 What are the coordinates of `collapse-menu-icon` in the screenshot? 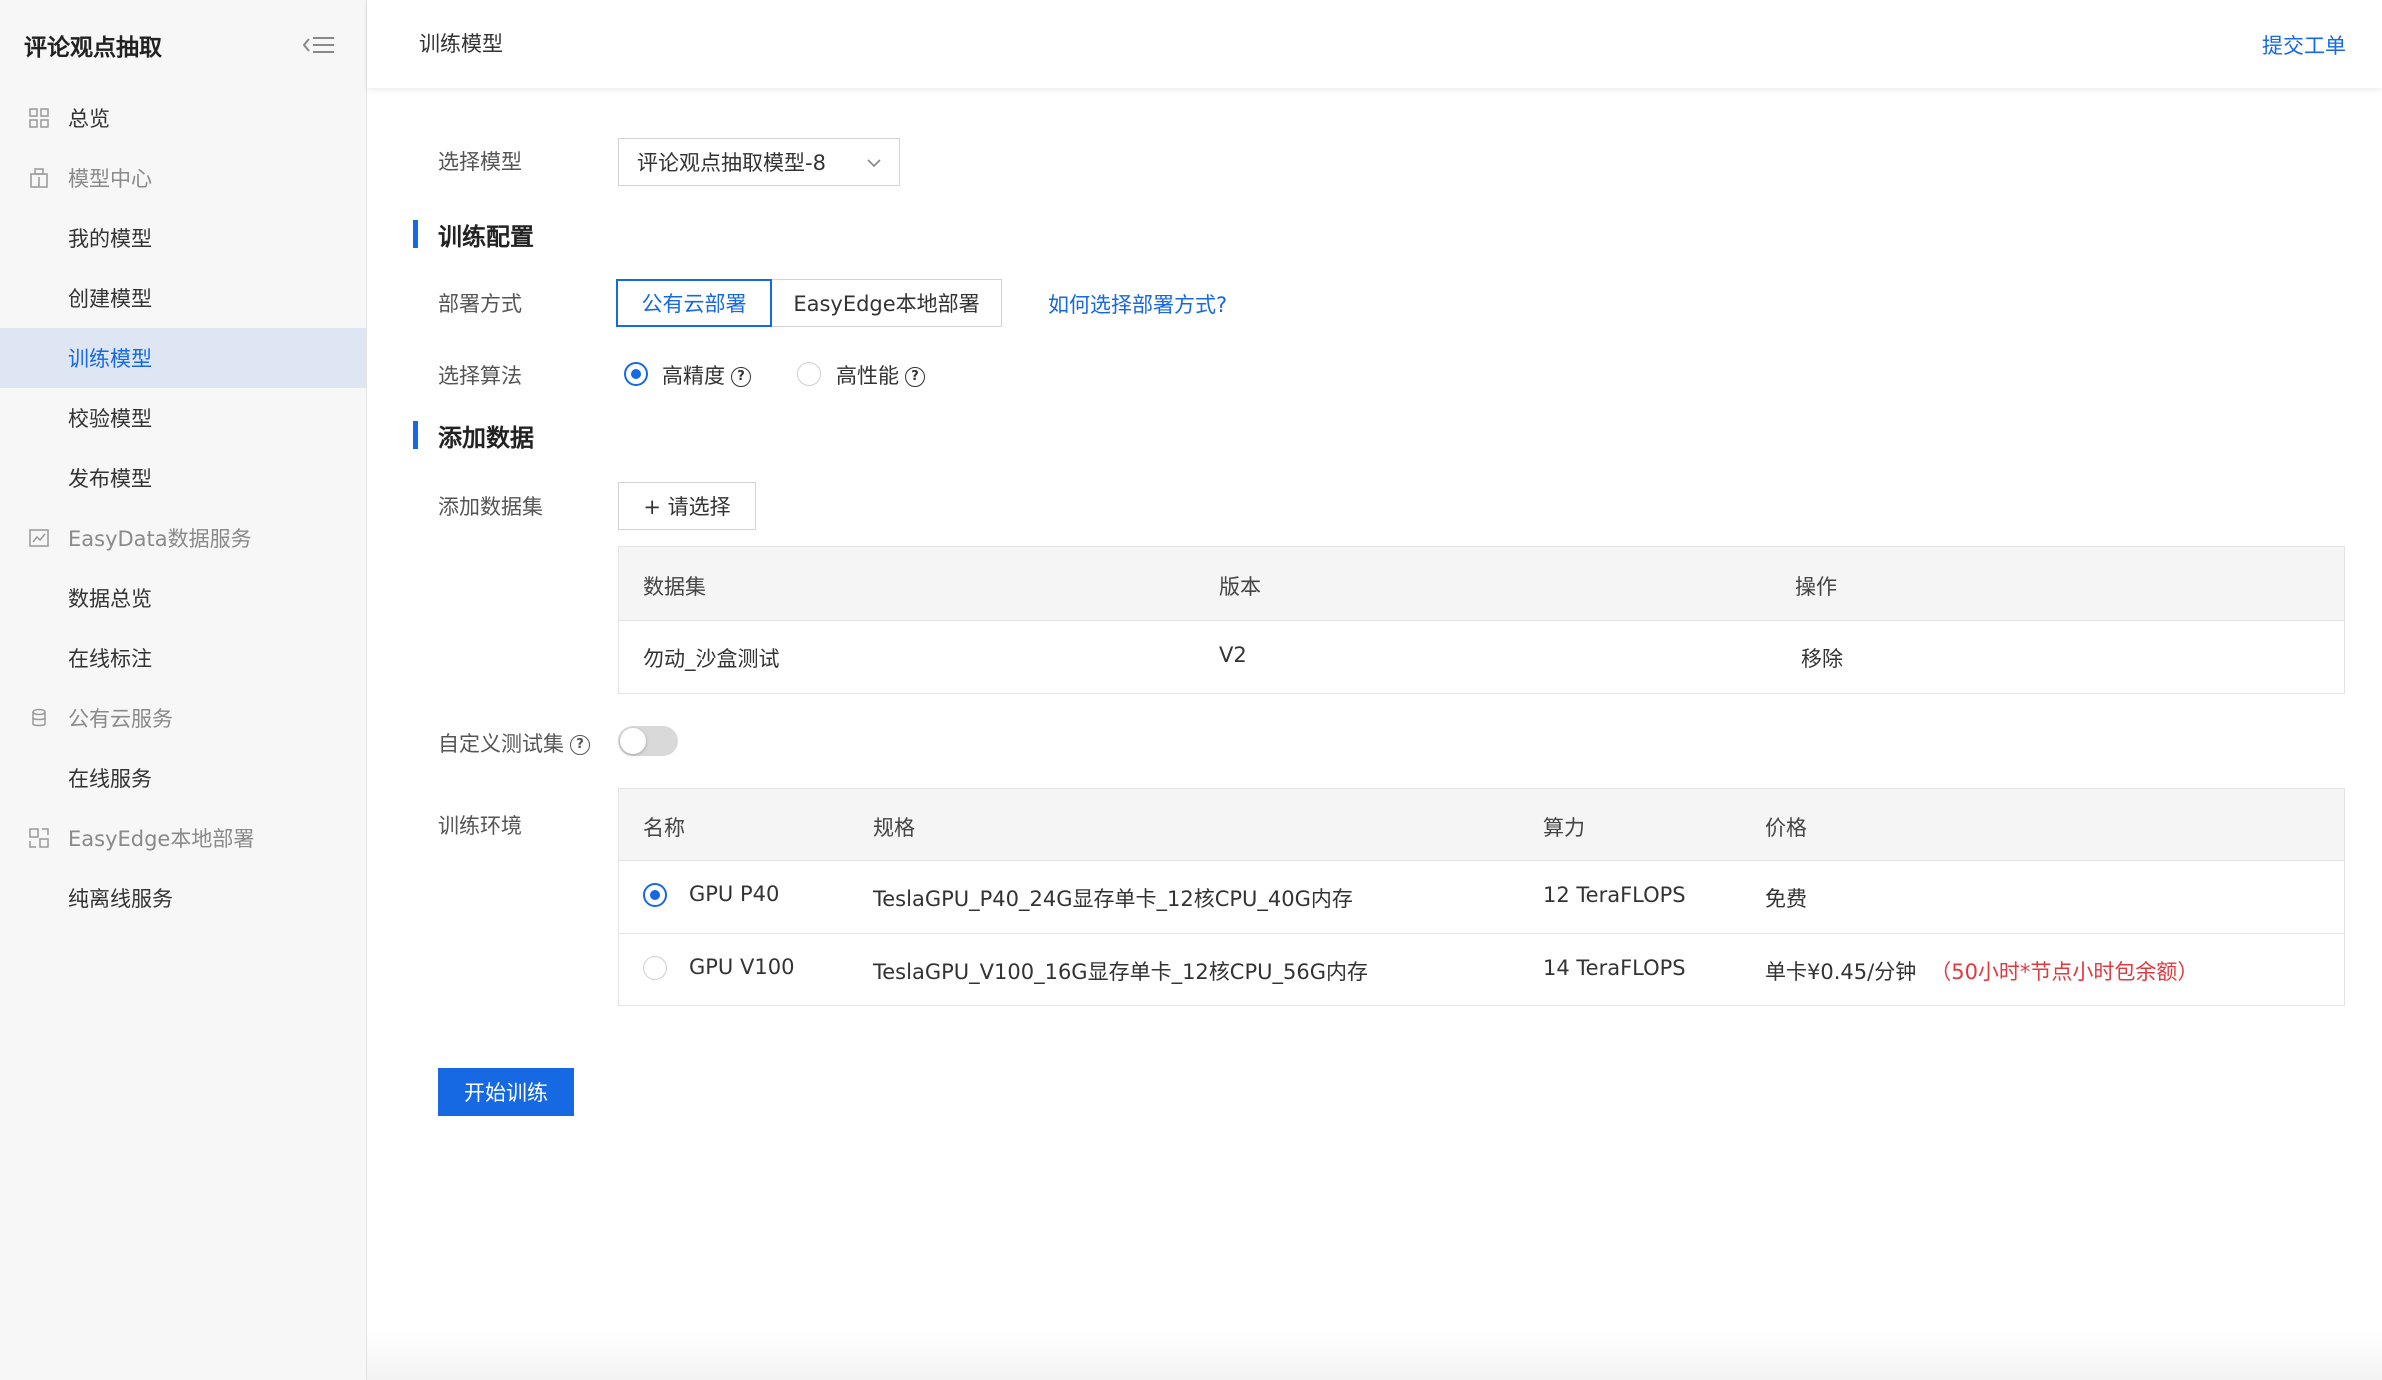 It's located at (318, 45).